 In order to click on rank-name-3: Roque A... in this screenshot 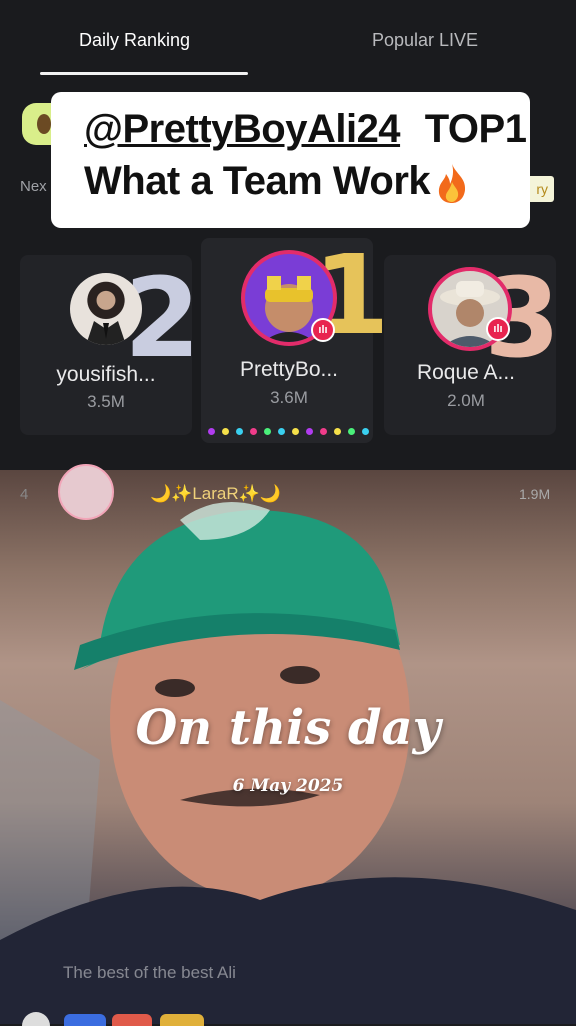, I will do `click(466, 372)`.